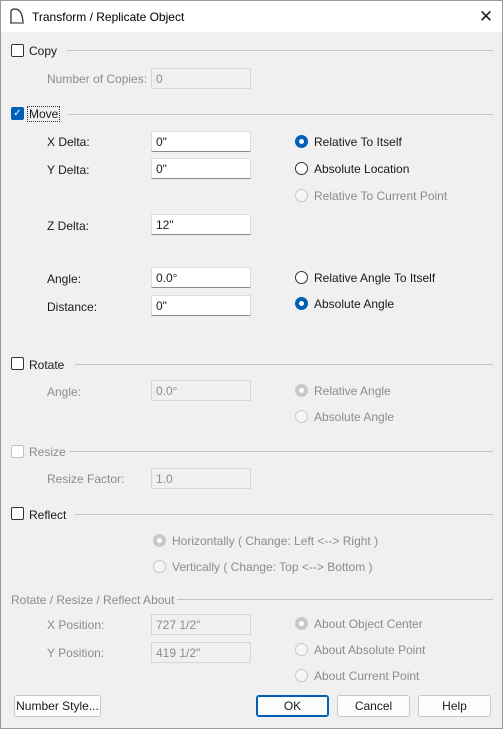 This screenshot has height=729, width=503. Describe the element at coordinates (201, 390) in the screenshot. I see `rotate-angle-field: 0.0°` at that location.